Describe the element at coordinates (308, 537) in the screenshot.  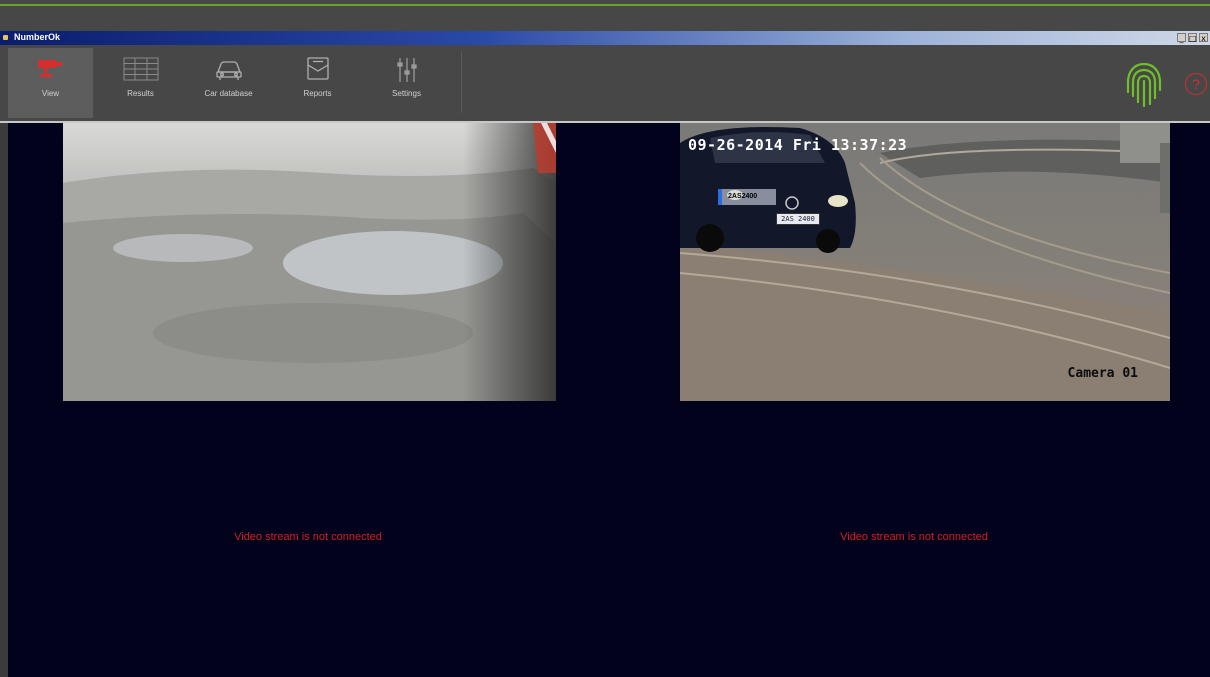
I see `stream-status-3: Video stream is not connected` at that location.